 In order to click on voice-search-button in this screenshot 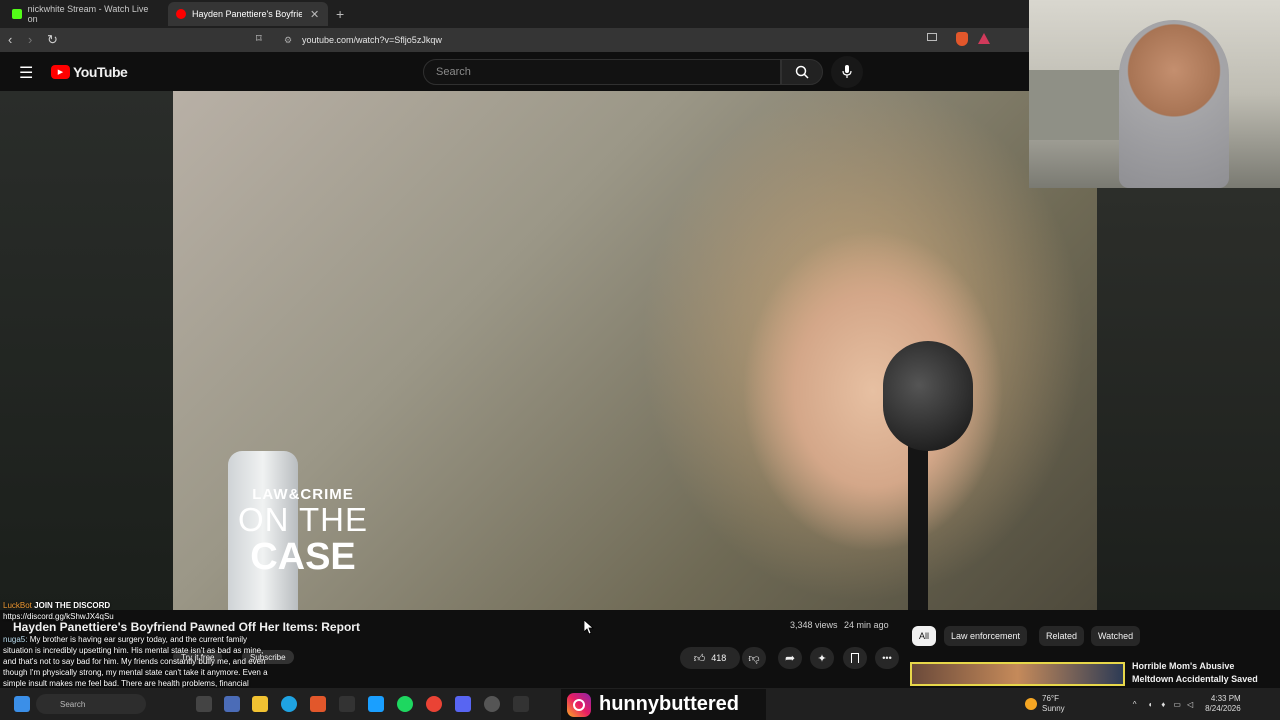, I will do `click(847, 72)`.